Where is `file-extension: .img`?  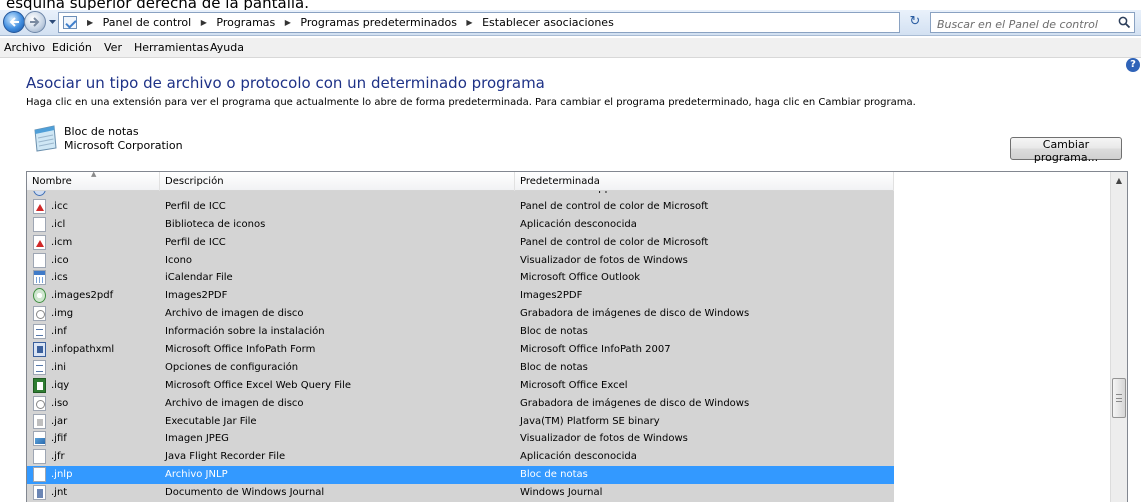 file-extension: .img is located at coordinates (62, 314).